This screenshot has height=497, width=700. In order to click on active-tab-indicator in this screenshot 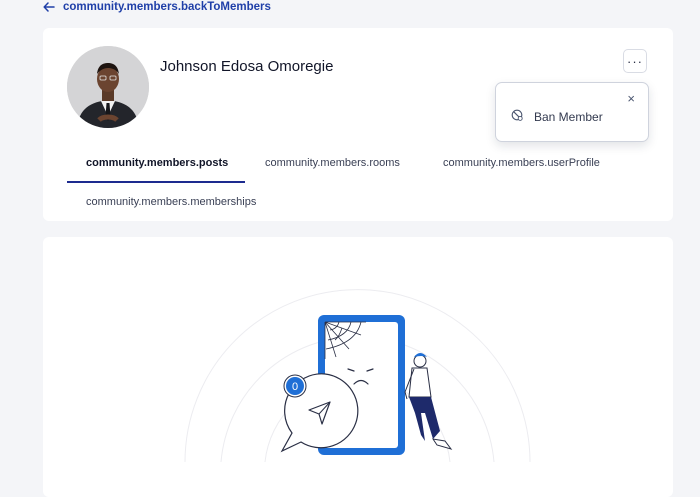, I will do `click(156, 182)`.